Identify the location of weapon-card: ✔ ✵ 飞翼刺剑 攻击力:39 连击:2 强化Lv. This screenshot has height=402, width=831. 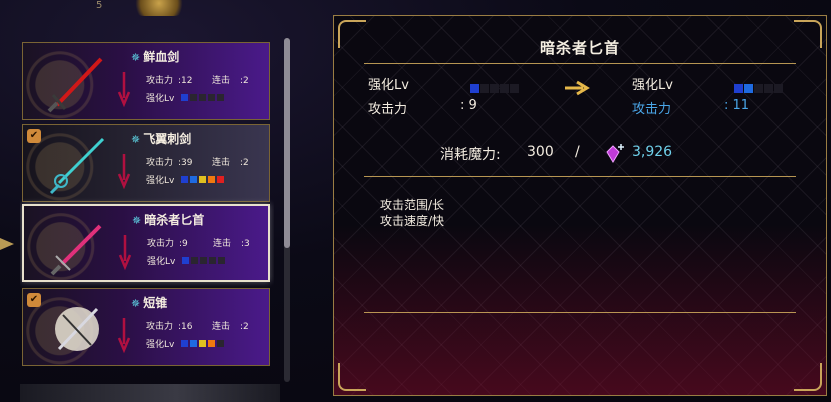
(146, 163).